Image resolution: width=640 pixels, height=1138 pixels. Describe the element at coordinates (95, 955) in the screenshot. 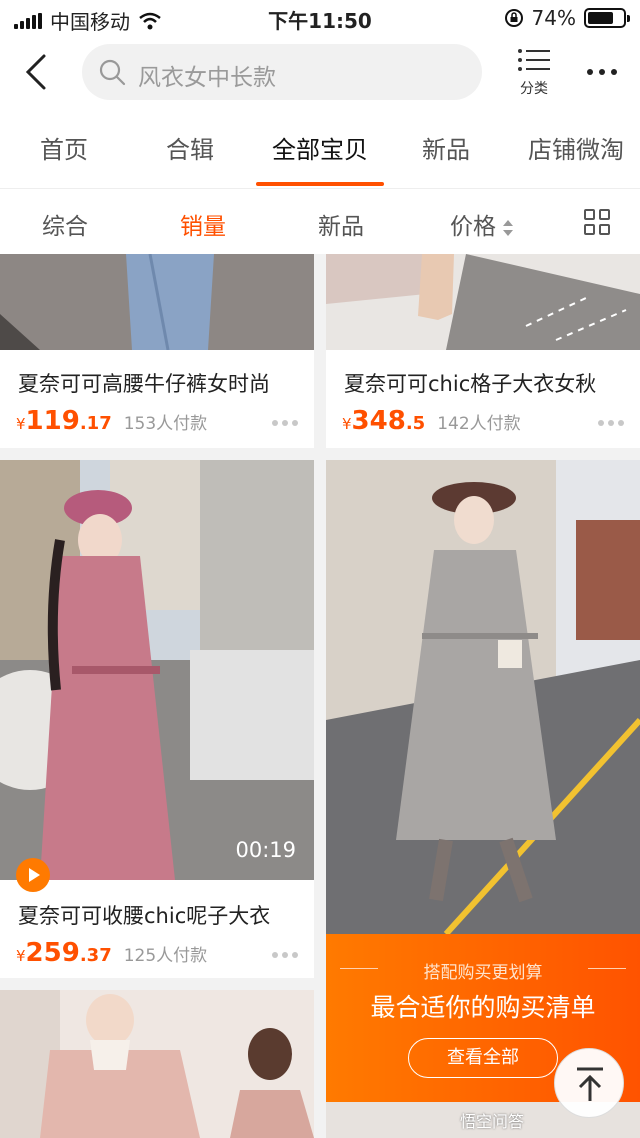

I see `price-decimal: .37` at that location.